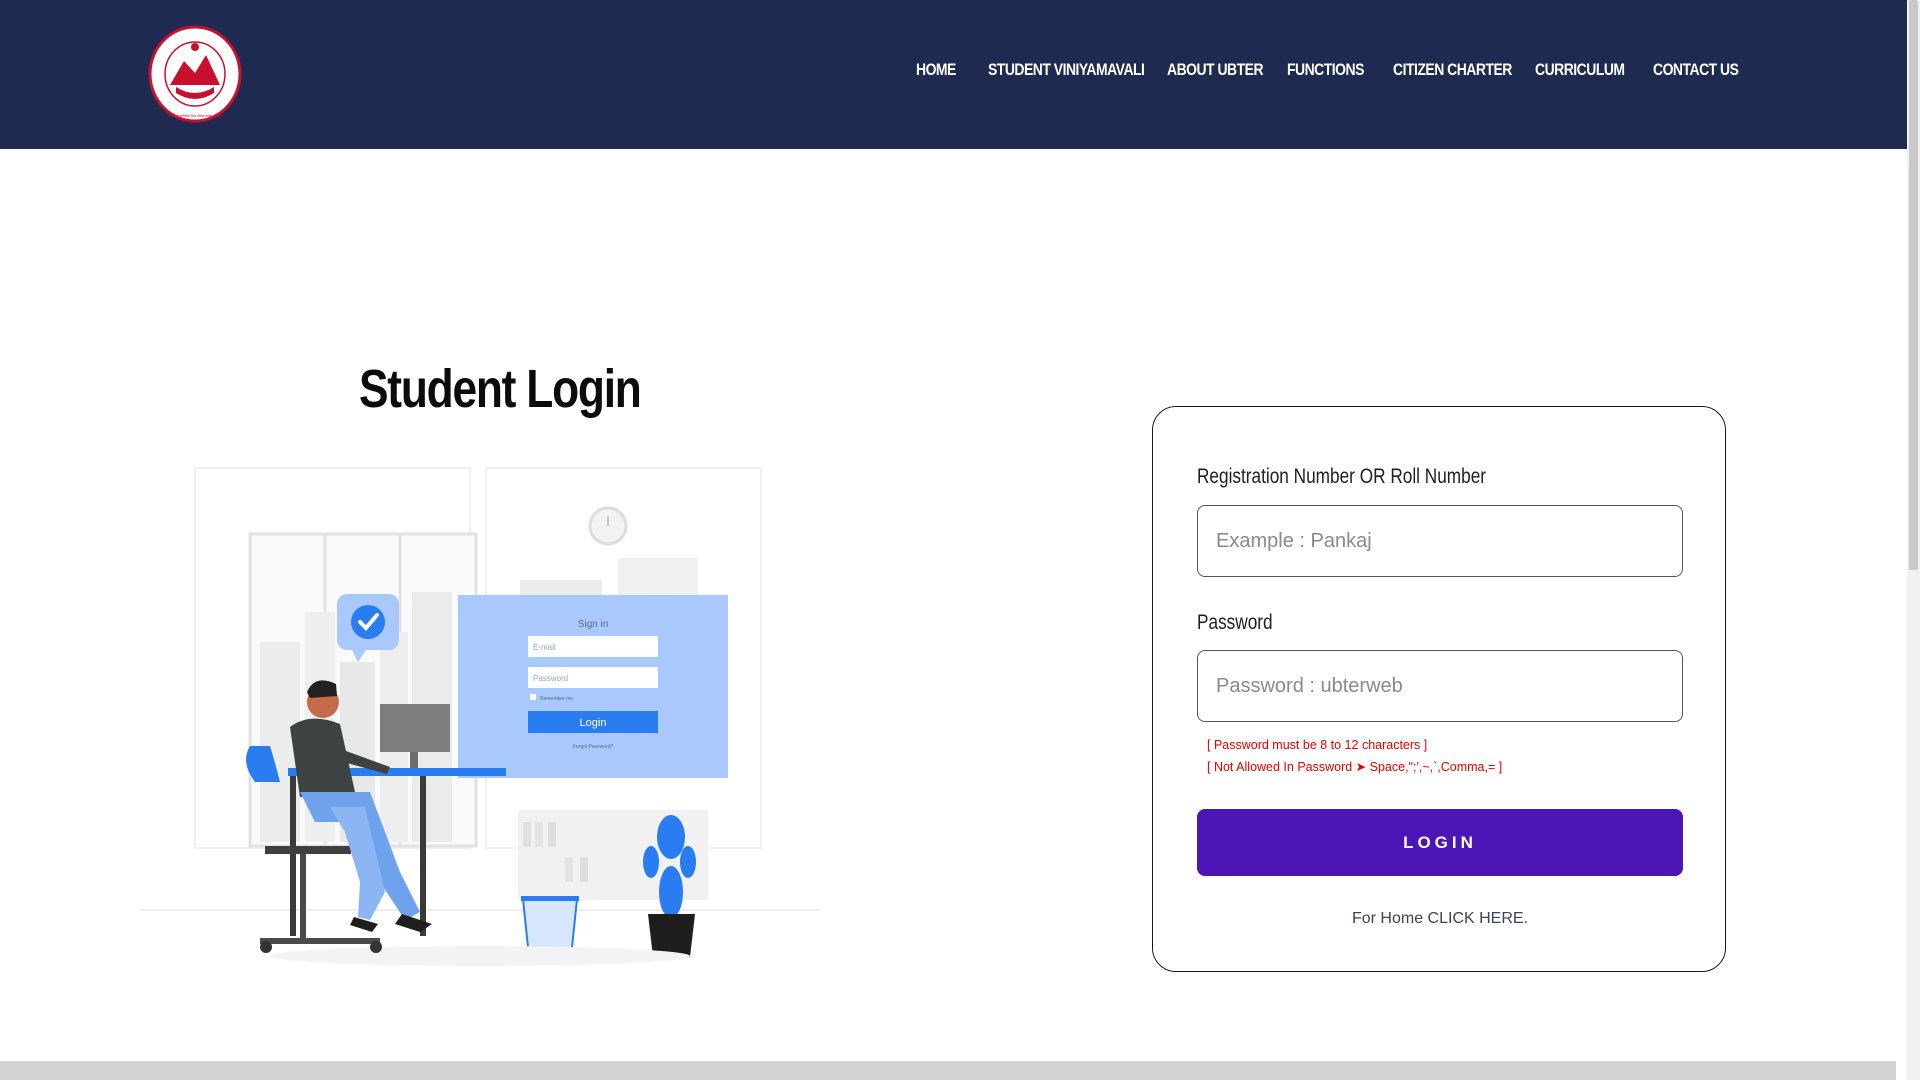  What do you see at coordinates (1066, 70) in the screenshot?
I see `nav-student-viniyamavali: STUDENT VINIYAMAVALI` at bounding box center [1066, 70].